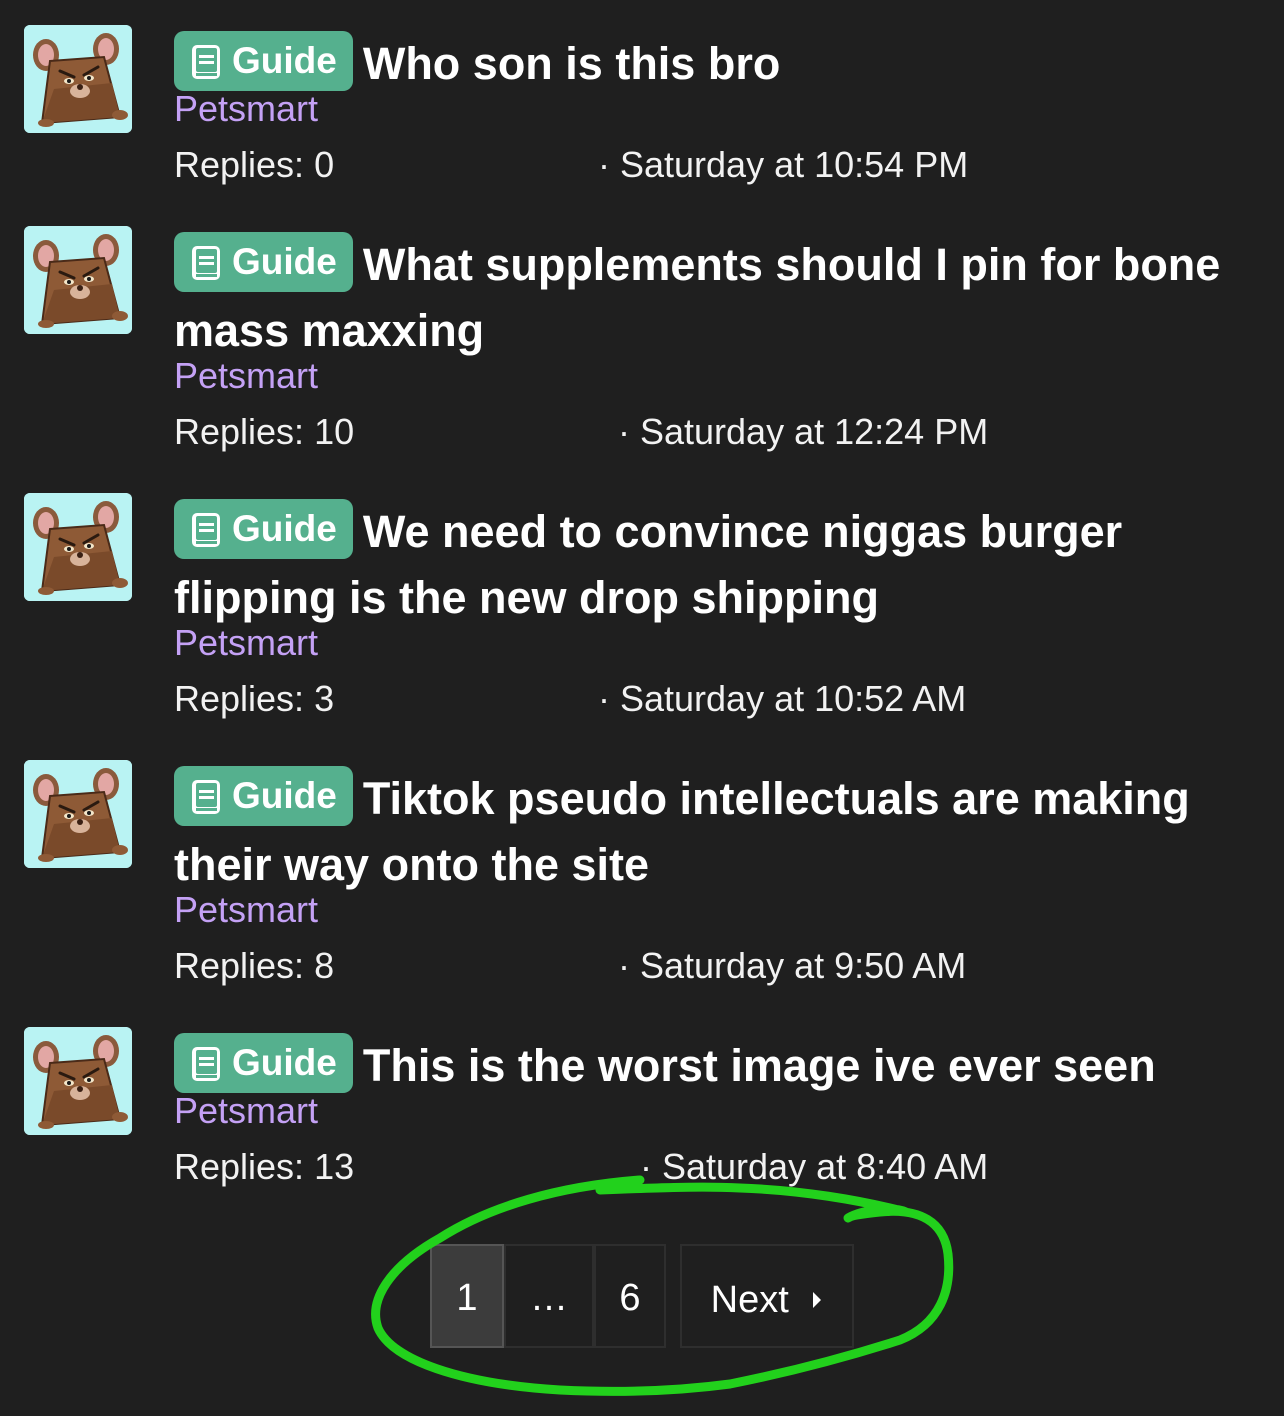 Image resolution: width=1284 pixels, height=1416 pixels. I want to click on page-6-button: 6, so click(630, 1296).